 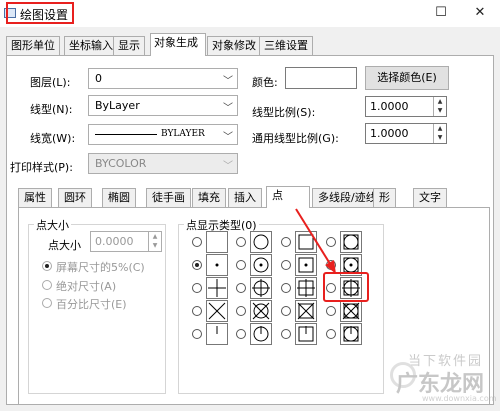 I want to click on color-label: 颜色:, so click(x=265, y=82).